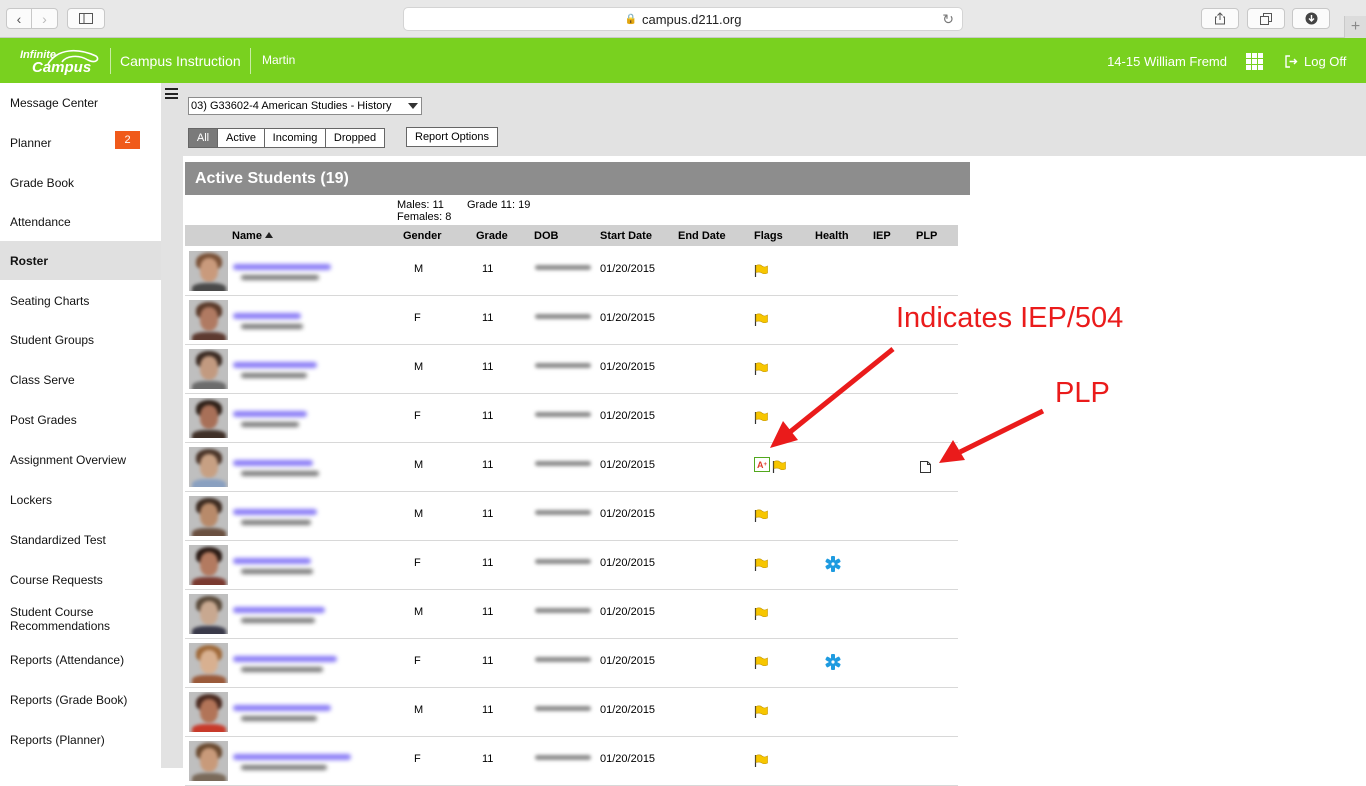  What do you see at coordinates (925, 467) in the screenshot?
I see `plp-document-icon` at bounding box center [925, 467].